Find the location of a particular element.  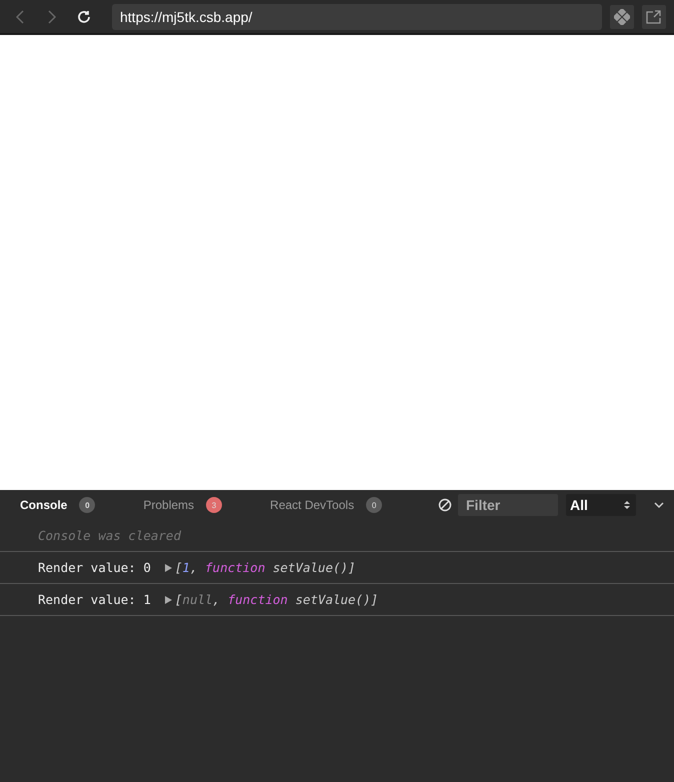

log-message: Render value: 1 is located at coordinates (94, 599).